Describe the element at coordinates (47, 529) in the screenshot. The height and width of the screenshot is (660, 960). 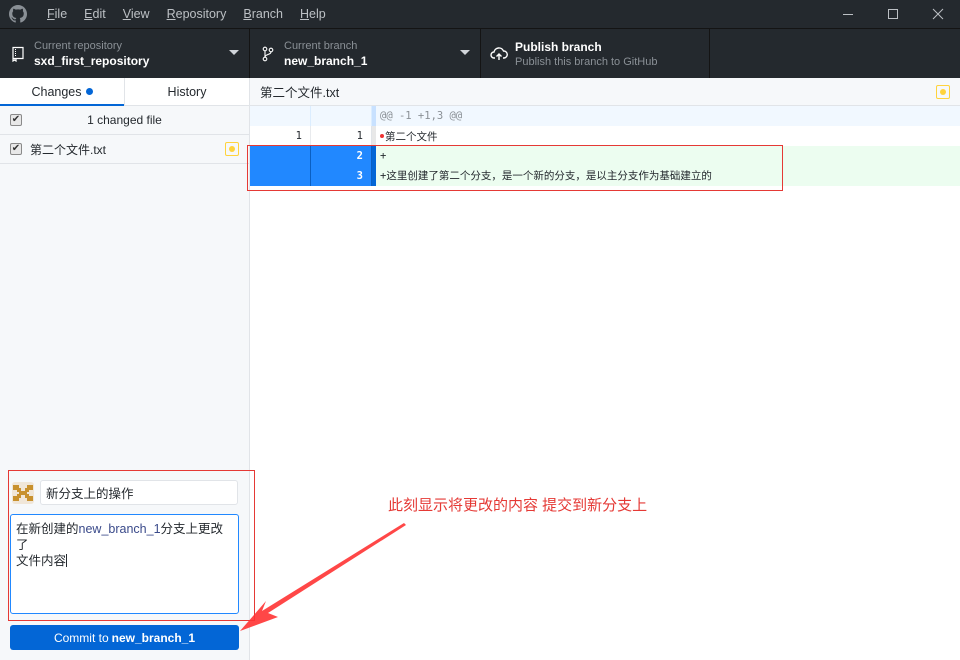
I see `description-prefix: 在新创建的` at that location.